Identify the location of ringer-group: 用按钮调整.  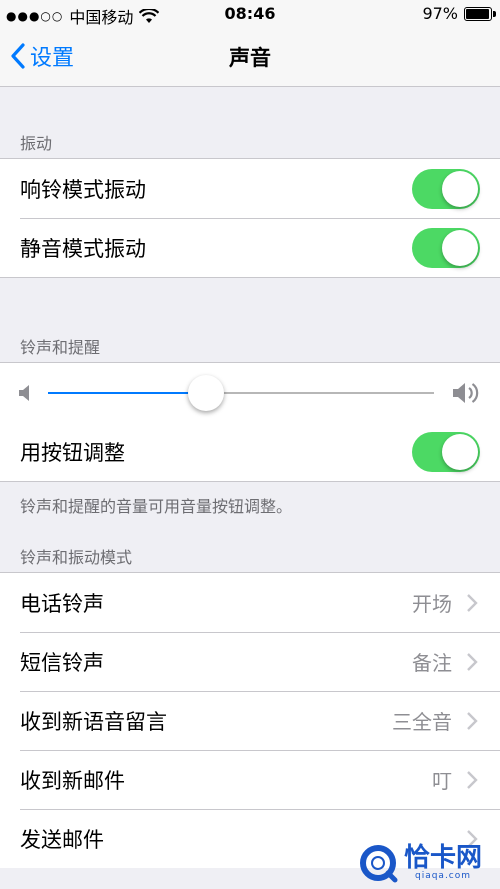
(250, 422).